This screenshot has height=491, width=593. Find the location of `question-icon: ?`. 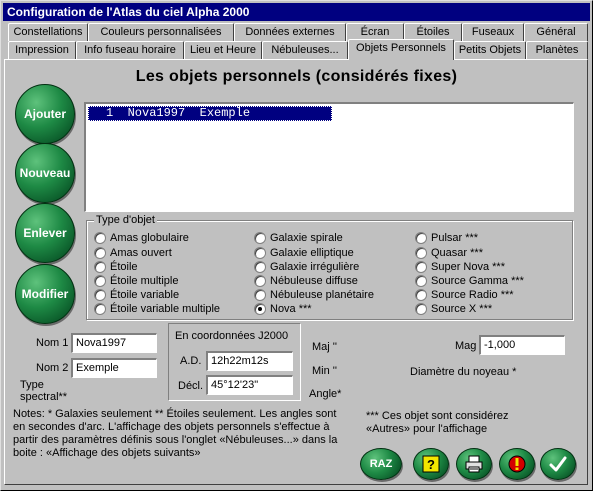

question-icon: ? is located at coordinates (431, 464).